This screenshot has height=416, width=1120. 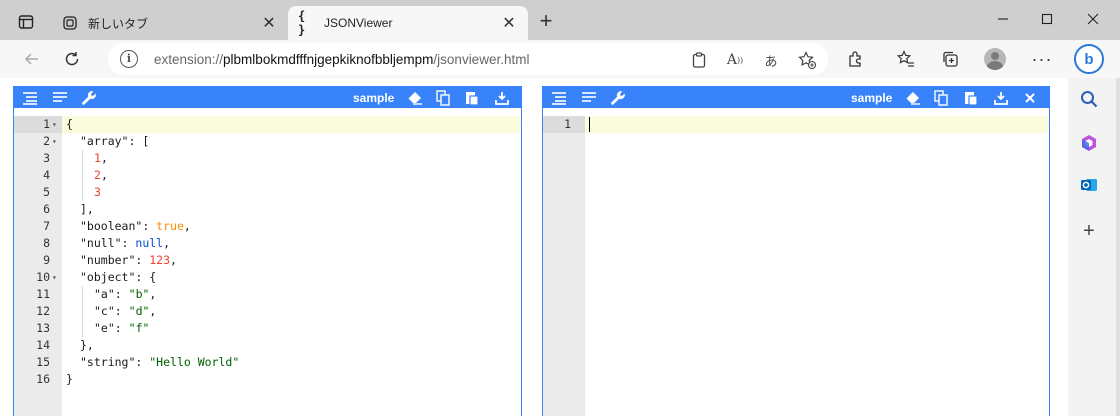 What do you see at coordinates (267, 141) in the screenshot?
I see `code-line: 2 ▾ "array": [` at bounding box center [267, 141].